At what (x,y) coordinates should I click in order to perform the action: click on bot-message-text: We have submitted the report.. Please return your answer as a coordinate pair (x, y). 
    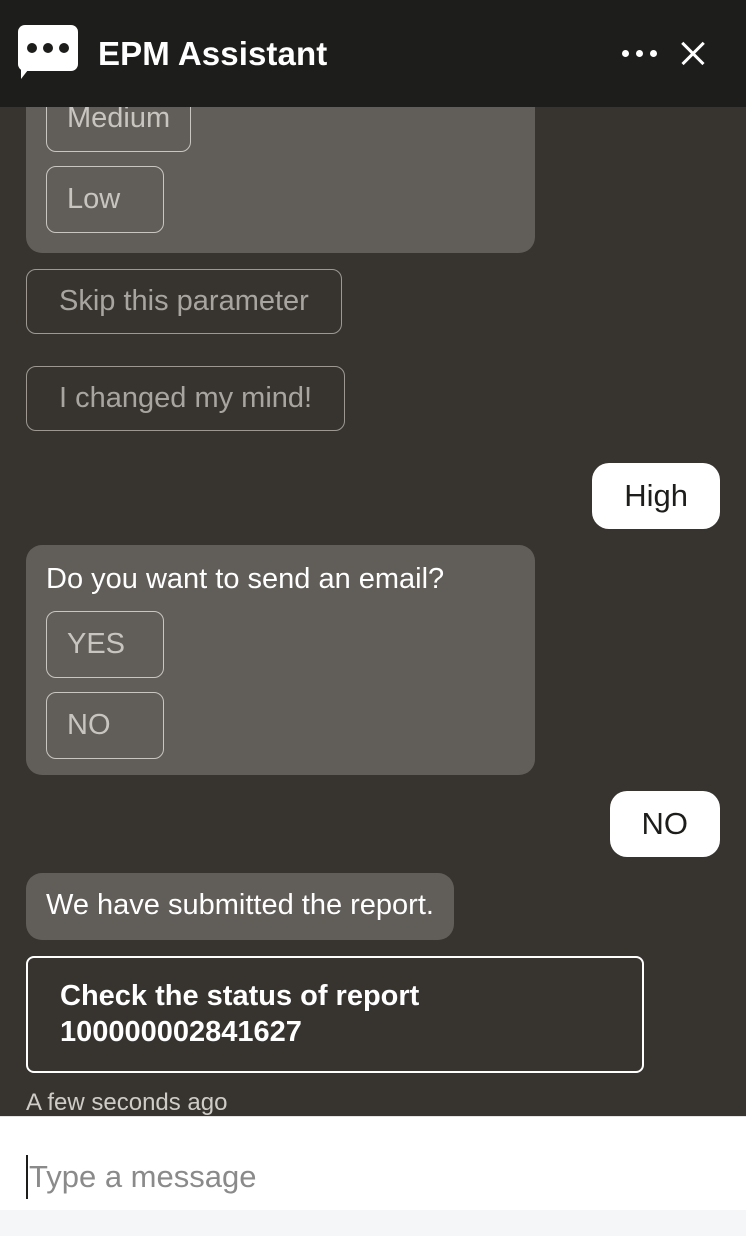
    Looking at the image, I should click on (240, 905).